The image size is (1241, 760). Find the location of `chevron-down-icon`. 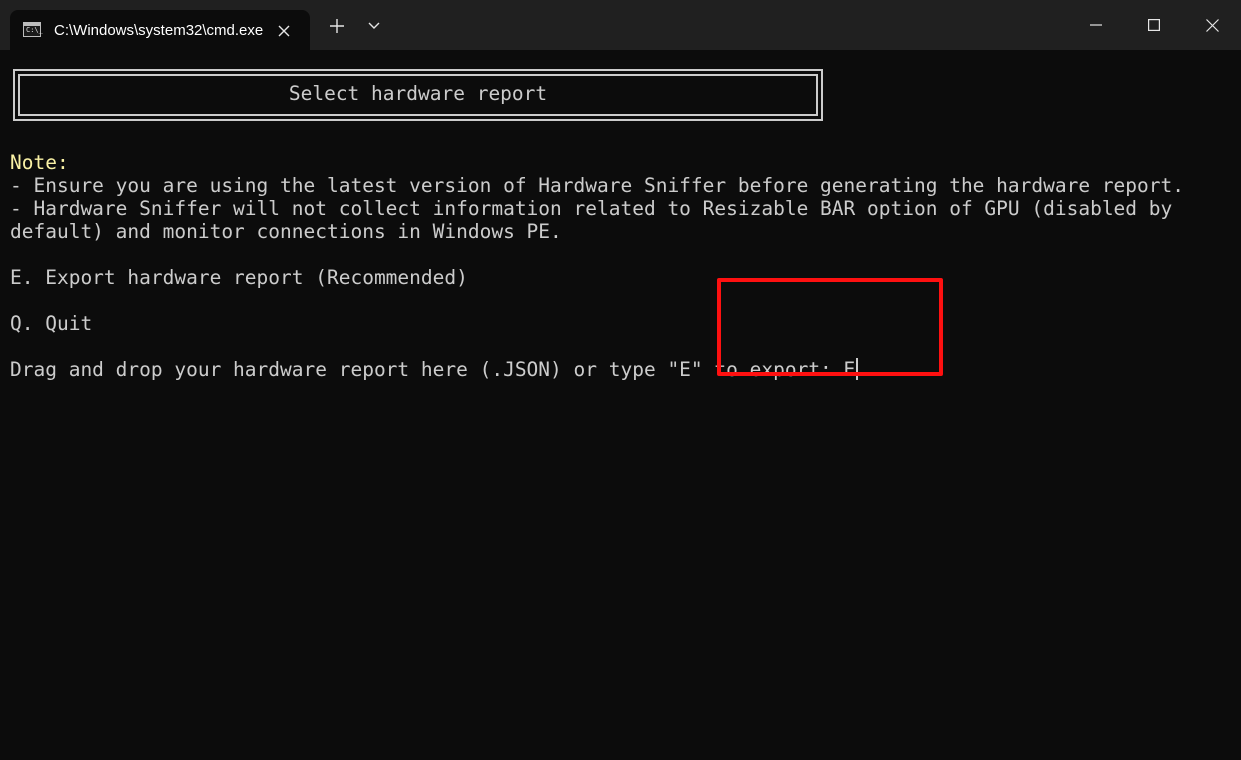

chevron-down-icon is located at coordinates (374, 25).